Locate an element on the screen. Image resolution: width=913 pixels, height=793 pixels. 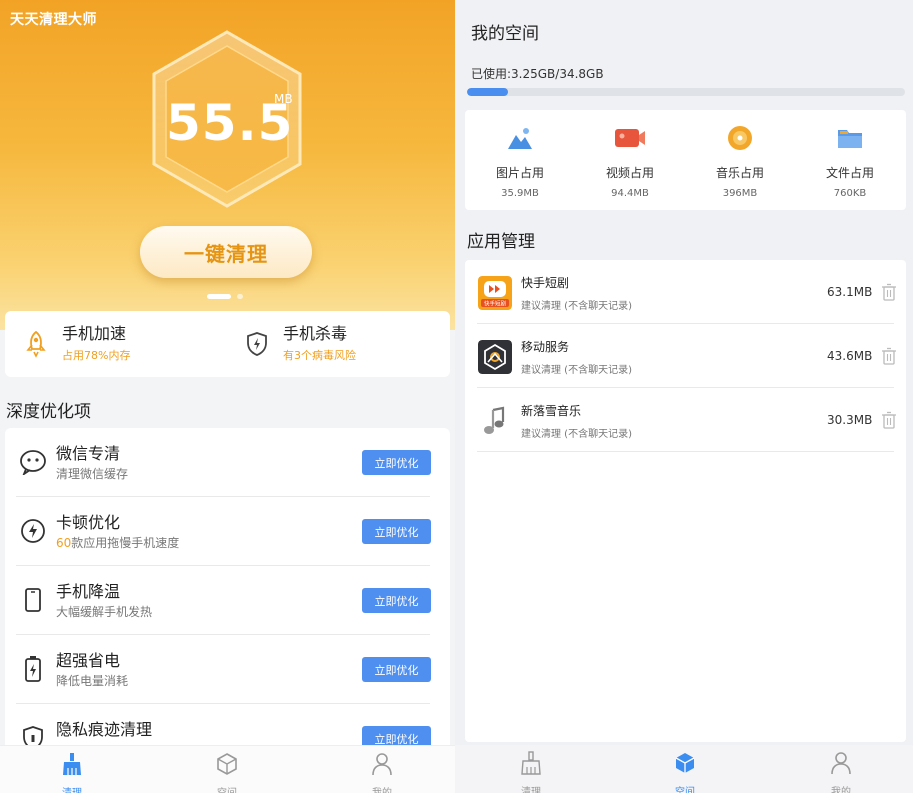
media-label: 视频占用 is located at coordinates (629, 173).